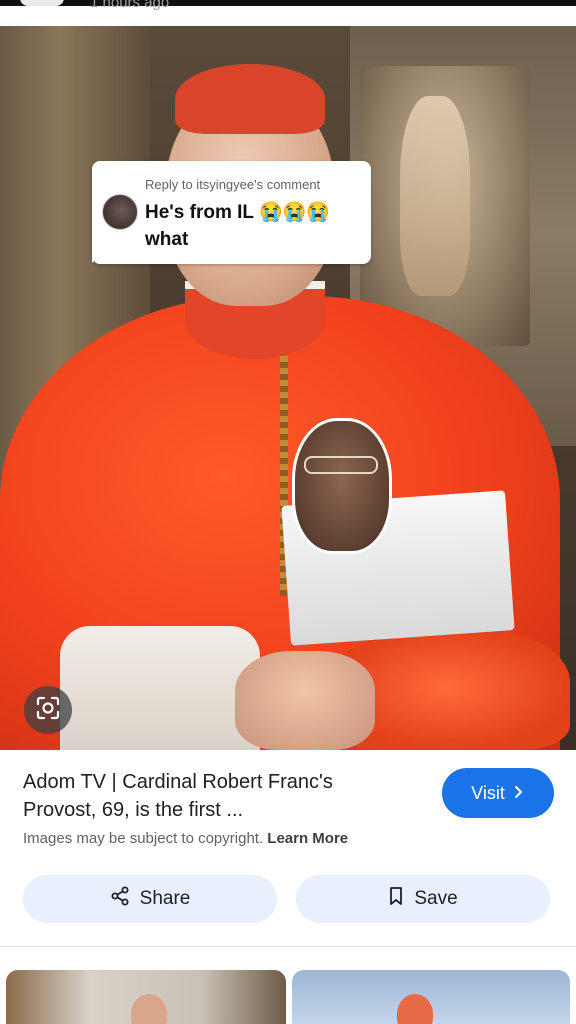  What do you see at coordinates (307, 838) in the screenshot?
I see `learn-more-link: Learn More` at bounding box center [307, 838].